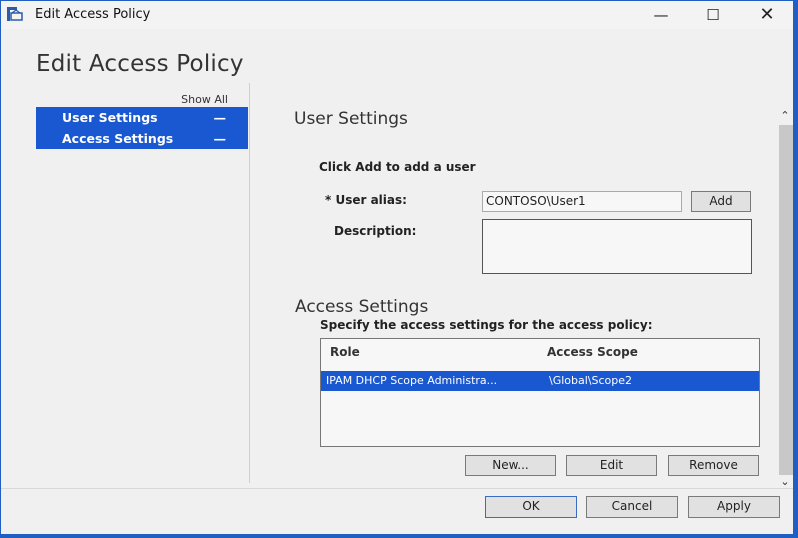 The image size is (798, 538). Describe the element at coordinates (345, 352) in the screenshot. I see `column-header-role: Role` at that location.